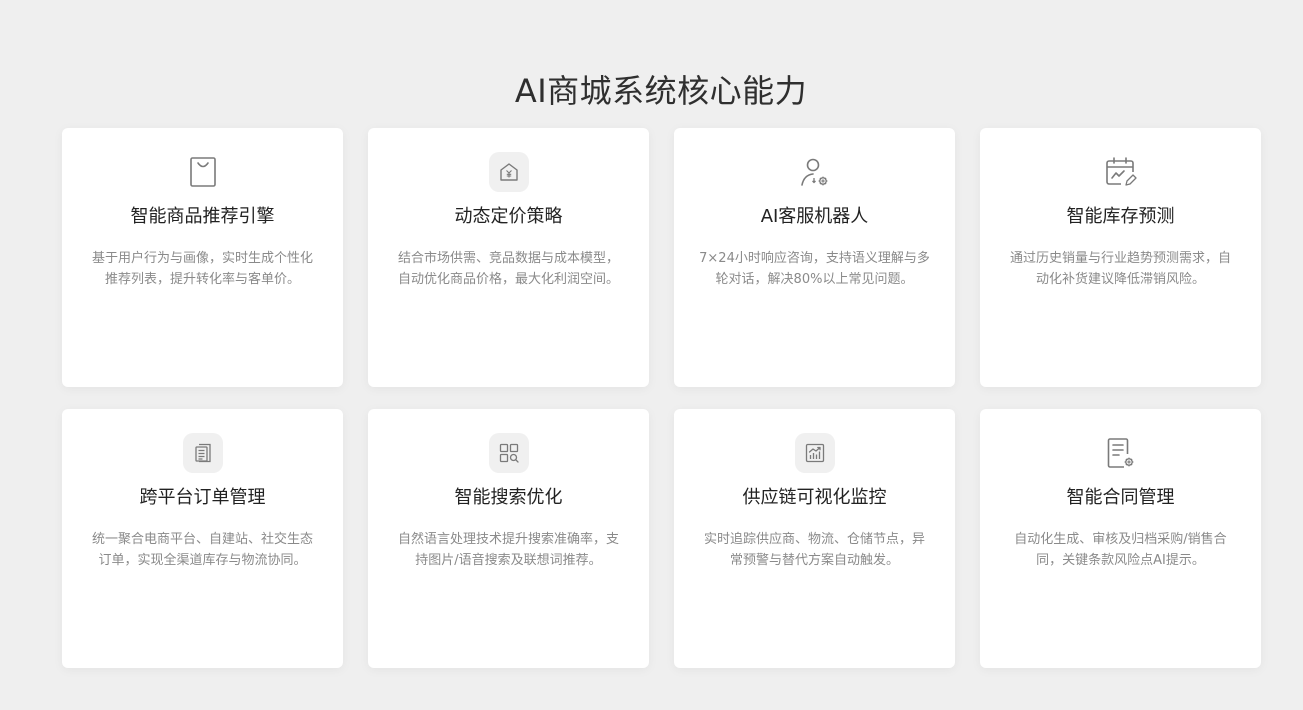  What do you see at coordinates (1121, 172) in the screenshot?
I see `calendar-chart-icon` at bounding box center [1121, 172].